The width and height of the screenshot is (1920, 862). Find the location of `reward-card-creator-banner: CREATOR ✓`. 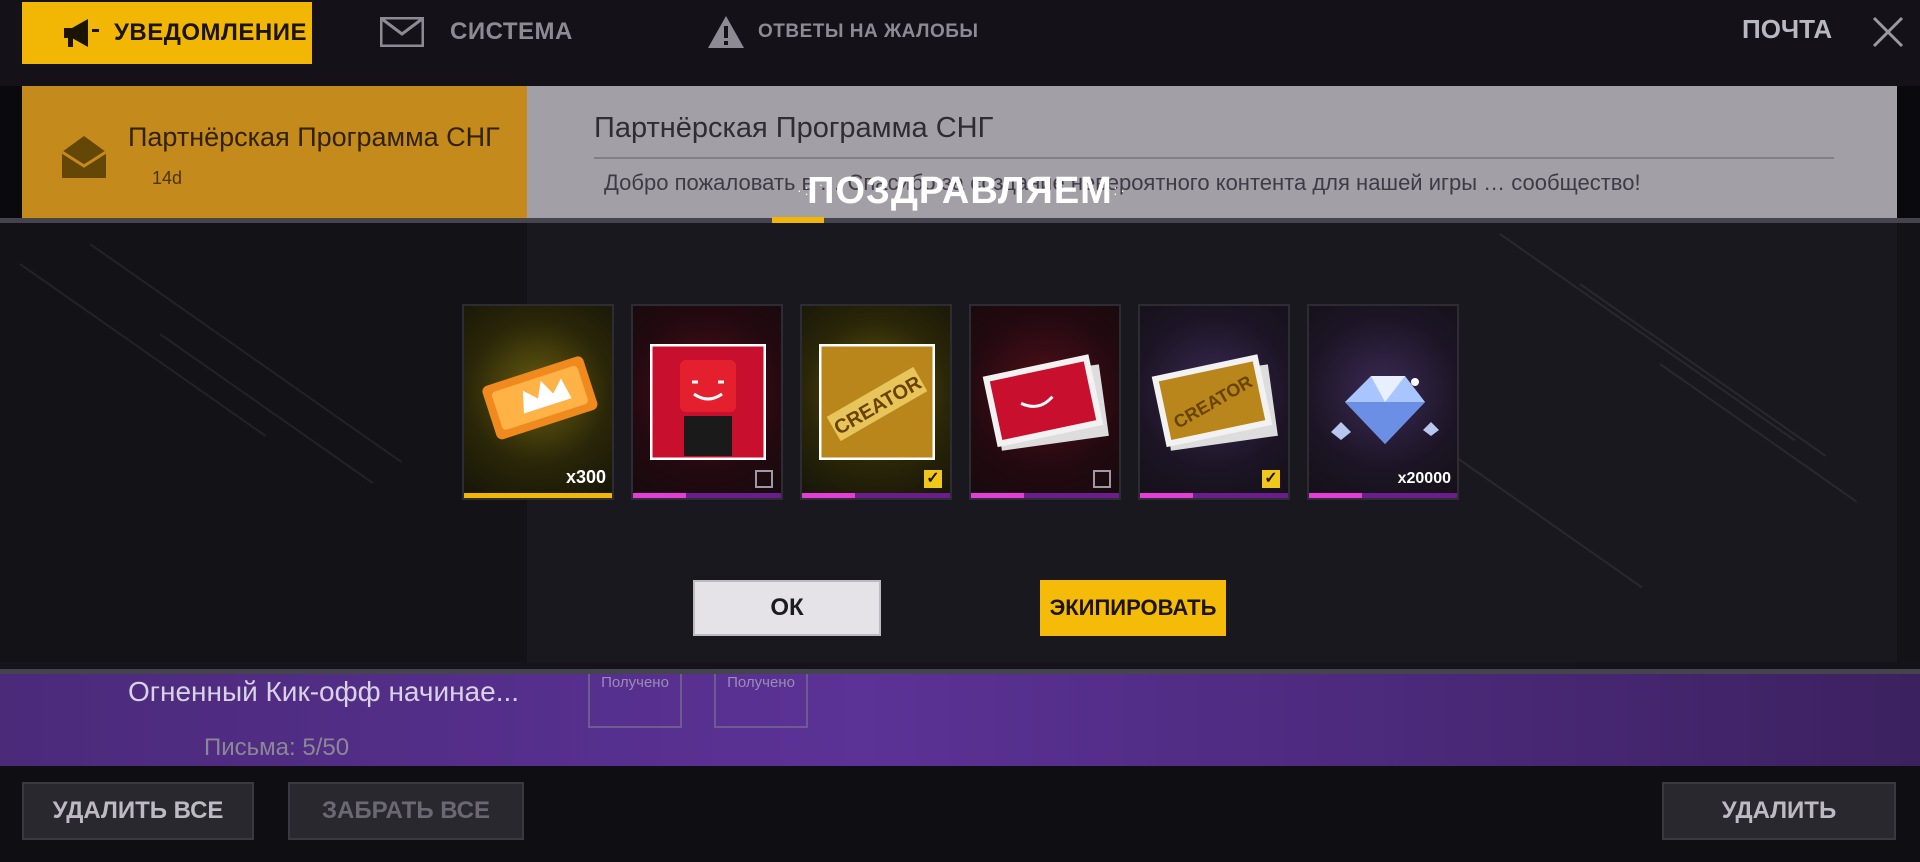

reward-card-creator-banner: CREATOR ✓ is located at coordinates (1214, 402).